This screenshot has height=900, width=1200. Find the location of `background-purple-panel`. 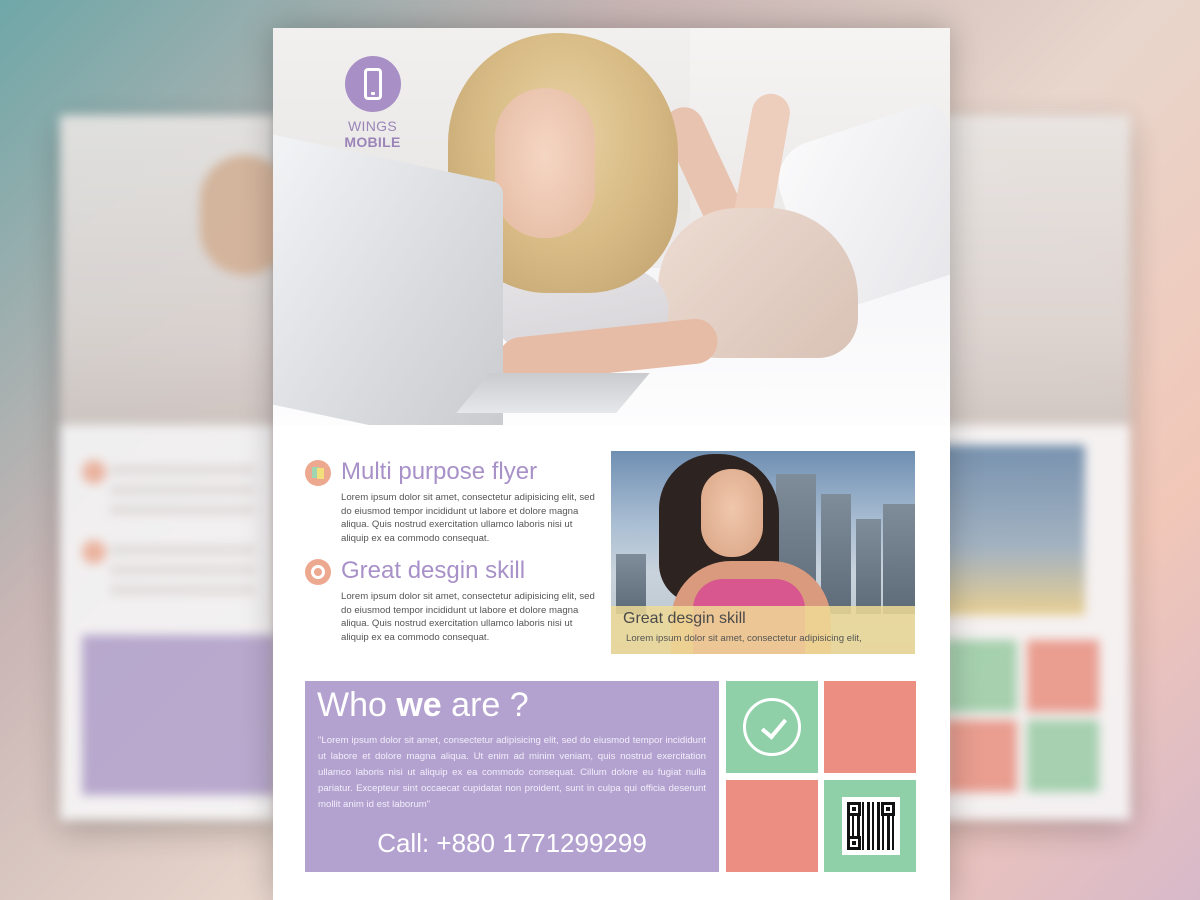

background-purple-panel is located at coordinates (178, 715).